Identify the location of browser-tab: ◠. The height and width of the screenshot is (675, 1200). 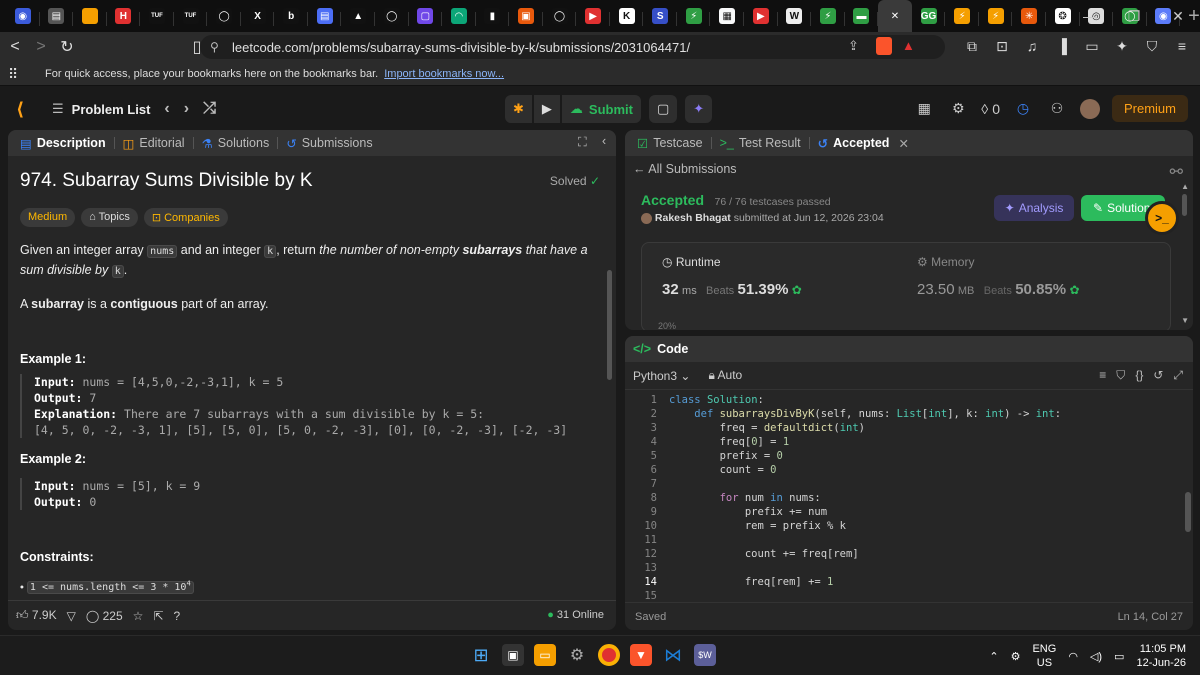
(459, 16).